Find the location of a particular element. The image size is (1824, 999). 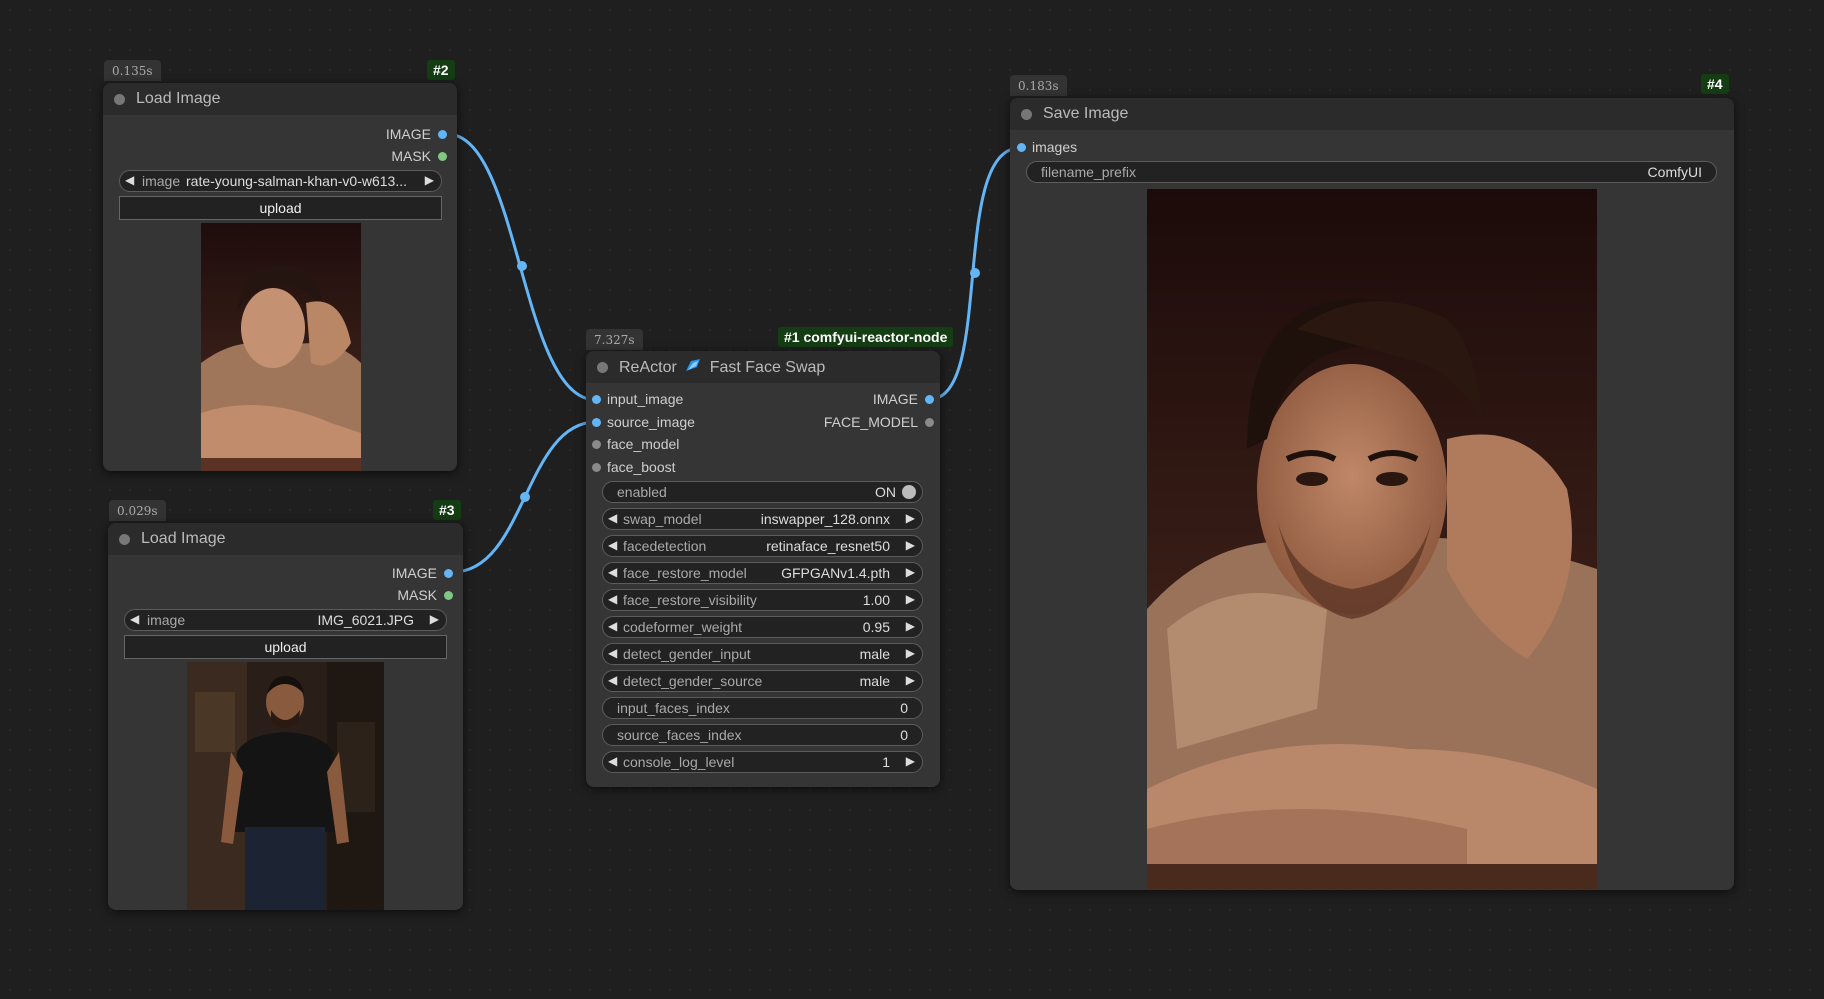

node-title-bar: ReActor Fast Face Swap is located at coordinates (763, 367).